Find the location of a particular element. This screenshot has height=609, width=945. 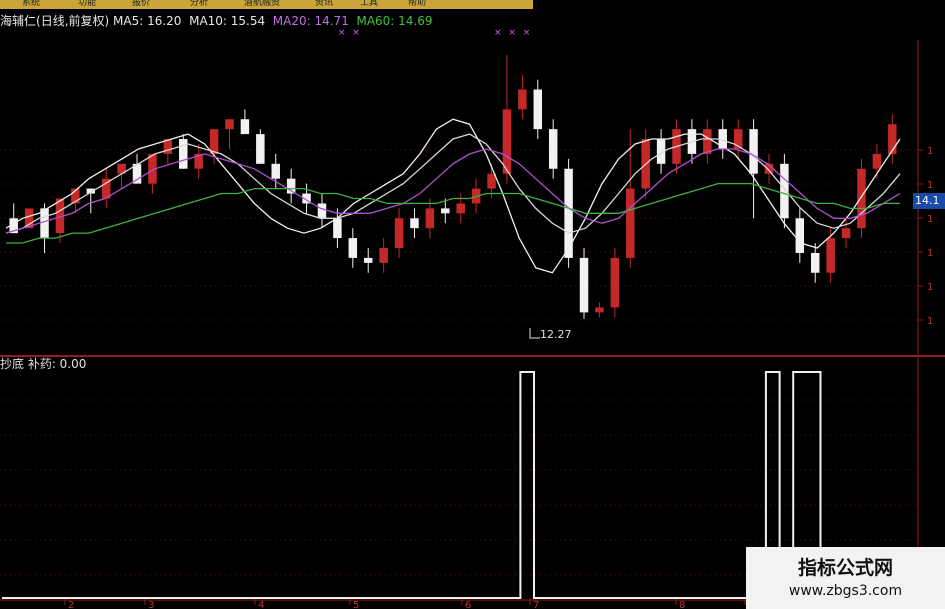

indicator-title: 抄底 补药: 0.00 is located at coordinates (43, 364).